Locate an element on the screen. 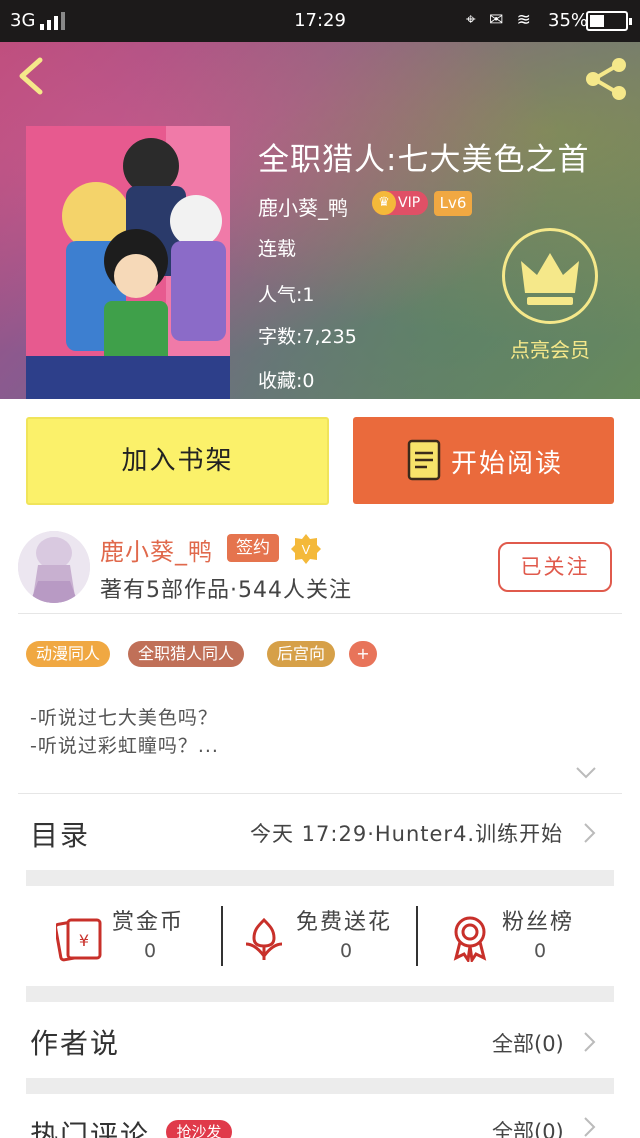 This screenshot has width=640, height=1138. status-bar: 3G 17:29 ⌖ ✉ ≋ 35% is located at coordinates (320, 21).